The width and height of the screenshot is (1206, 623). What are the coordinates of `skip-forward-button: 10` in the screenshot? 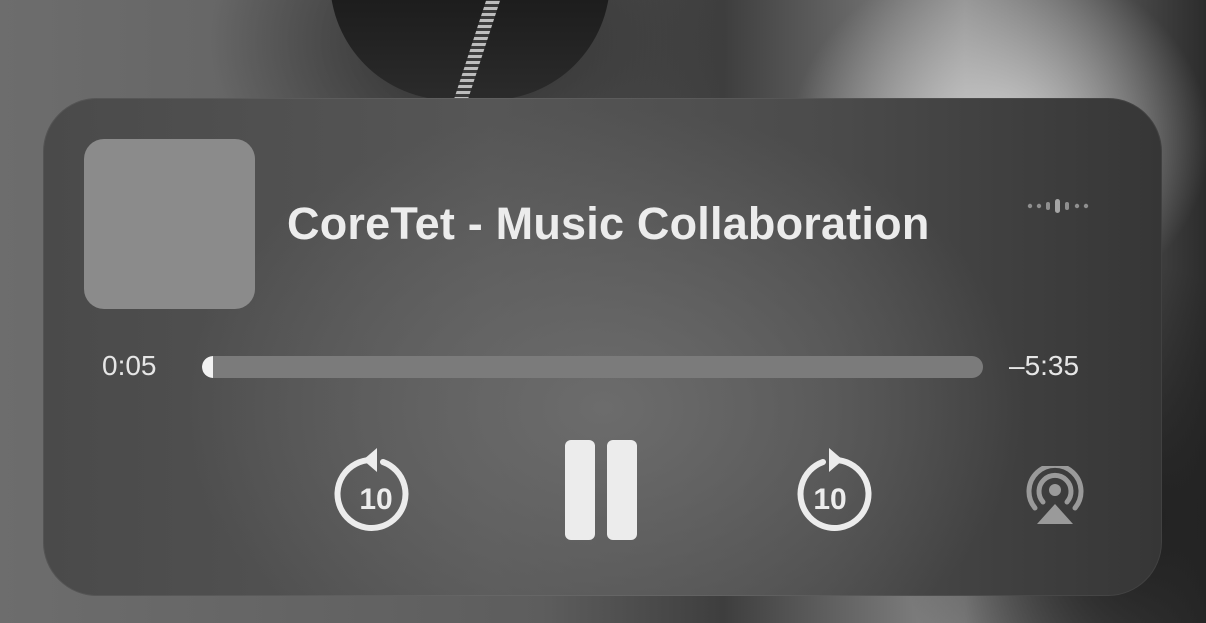 It's located at (830, 490).